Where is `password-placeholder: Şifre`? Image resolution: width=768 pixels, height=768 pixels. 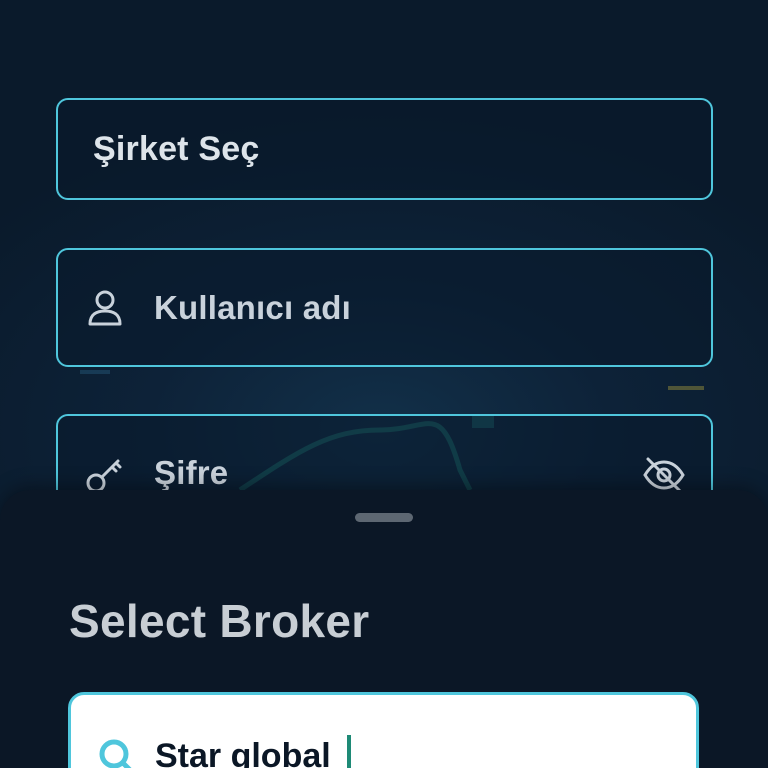 password-placeholder: Şifre is located at coordinates (191, 472).